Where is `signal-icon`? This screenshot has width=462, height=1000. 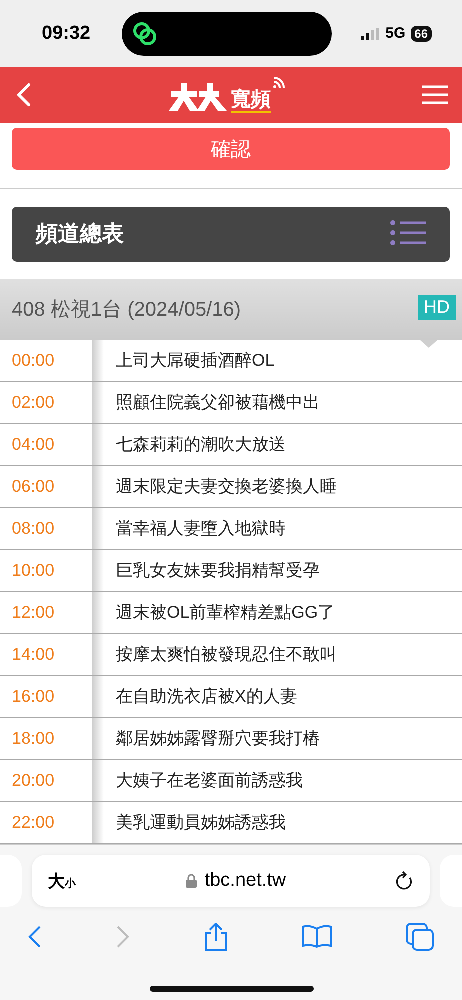 signal-icon is located at coordinates (370, 34).